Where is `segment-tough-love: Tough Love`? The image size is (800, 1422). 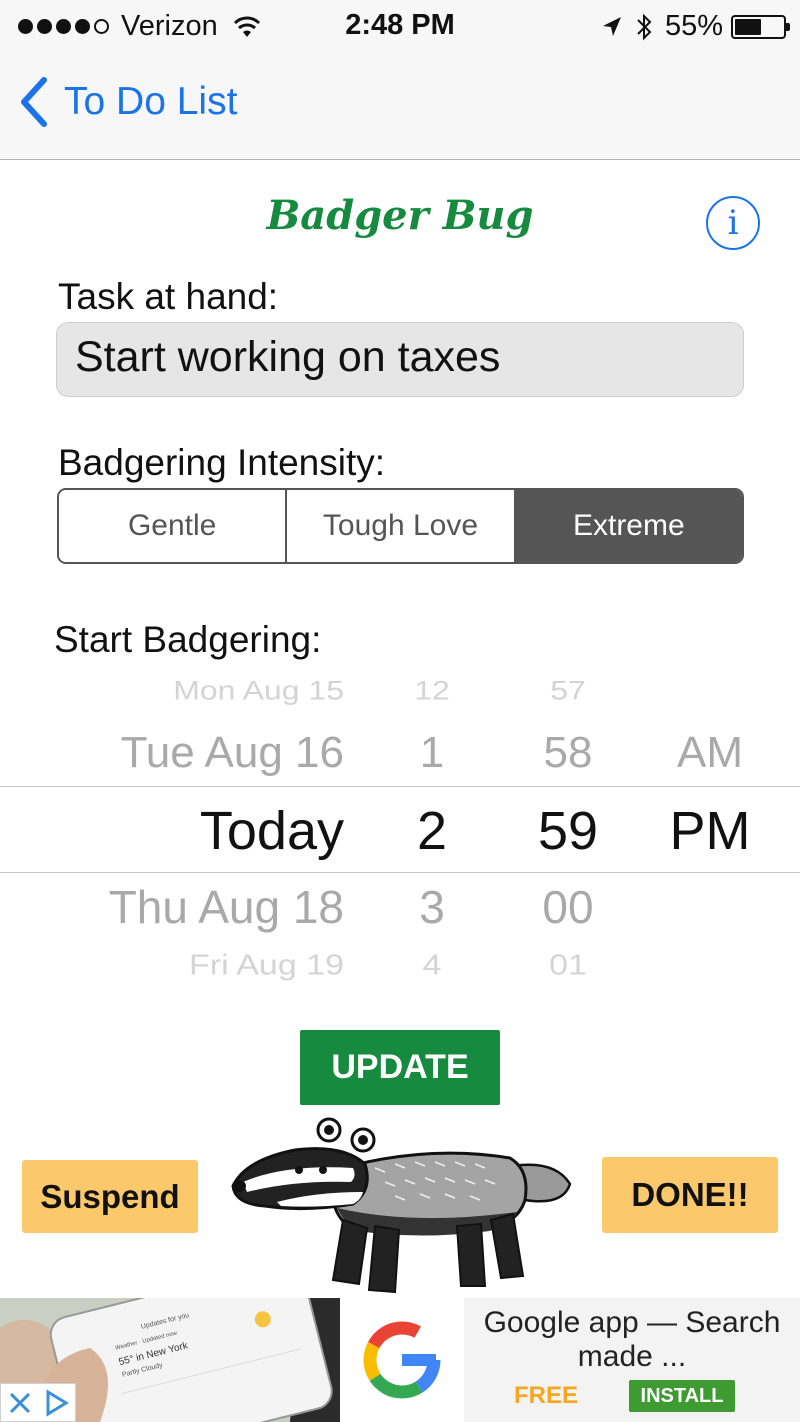 segment-tough-love: Tough Love is located at coordinates (401, 526).